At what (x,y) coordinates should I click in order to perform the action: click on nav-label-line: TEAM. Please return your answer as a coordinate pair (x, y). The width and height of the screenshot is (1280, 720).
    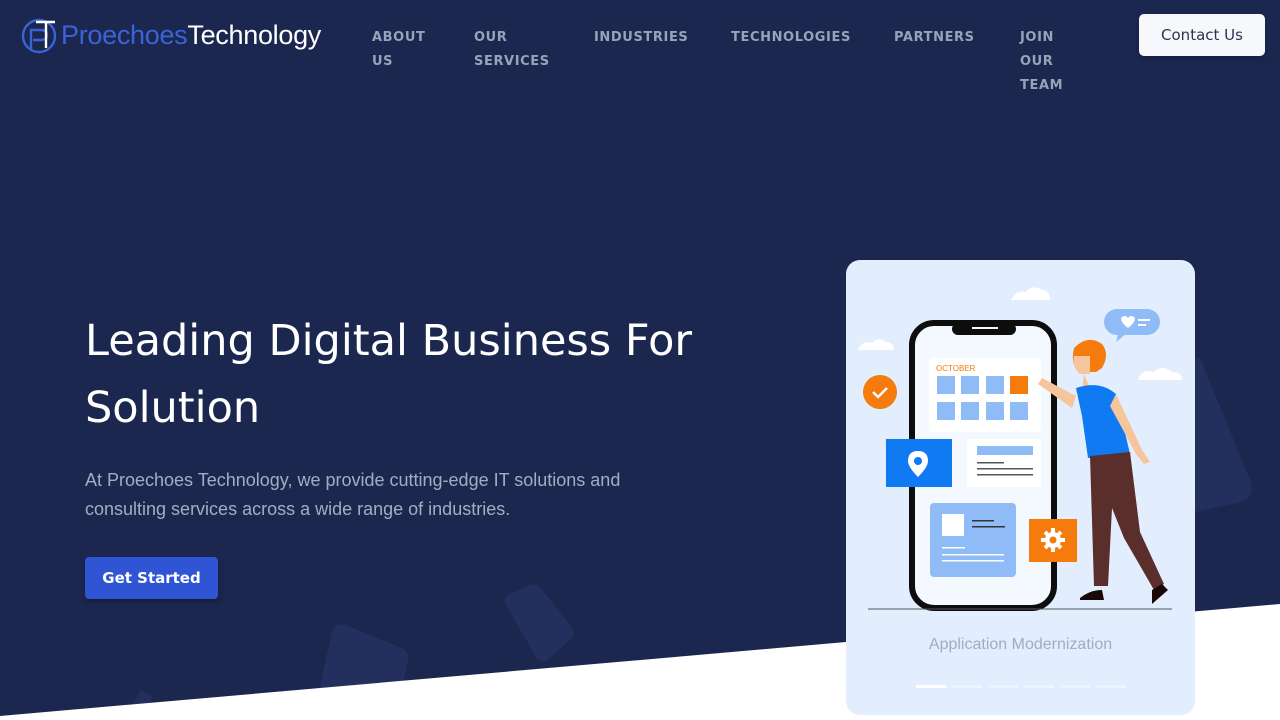
    Looking at the image, I should click on (1042, 85).